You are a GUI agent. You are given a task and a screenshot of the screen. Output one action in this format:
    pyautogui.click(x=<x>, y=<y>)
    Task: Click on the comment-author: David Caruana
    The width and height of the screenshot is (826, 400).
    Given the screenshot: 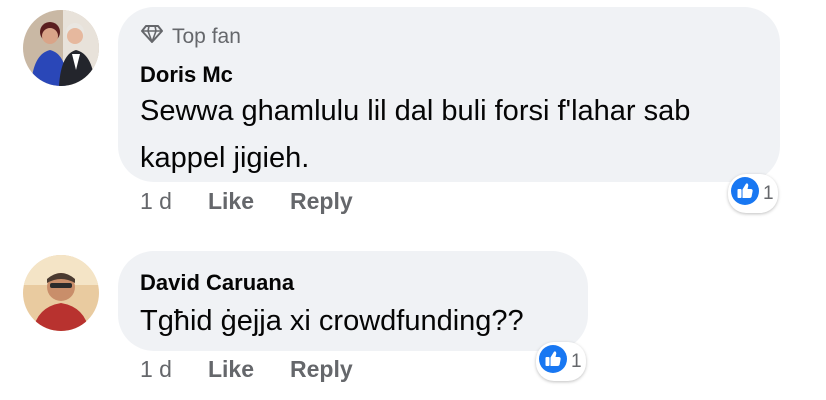 What is the action you would take?
    pyautogui.click(x=217, y=283)
    